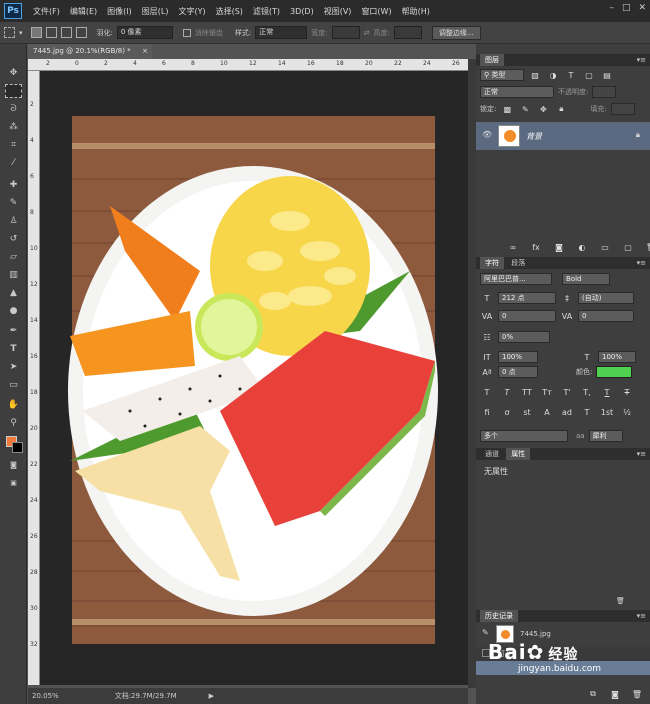 The width and height of the screenshot is (650, 704). Describe the element at coordinates (567, 412) in the screenshot. I see `stylistic-alternates-button: ad` at that location.